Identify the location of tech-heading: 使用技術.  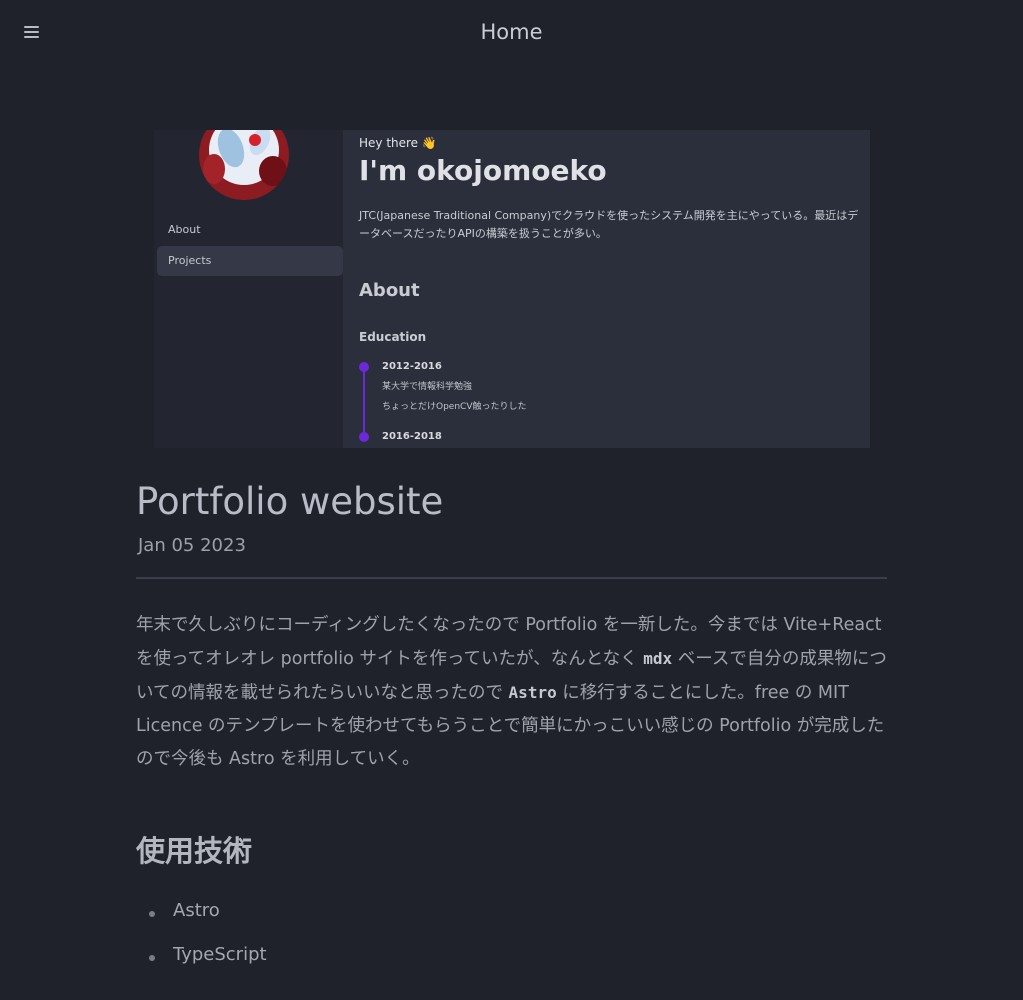
(194, 851).